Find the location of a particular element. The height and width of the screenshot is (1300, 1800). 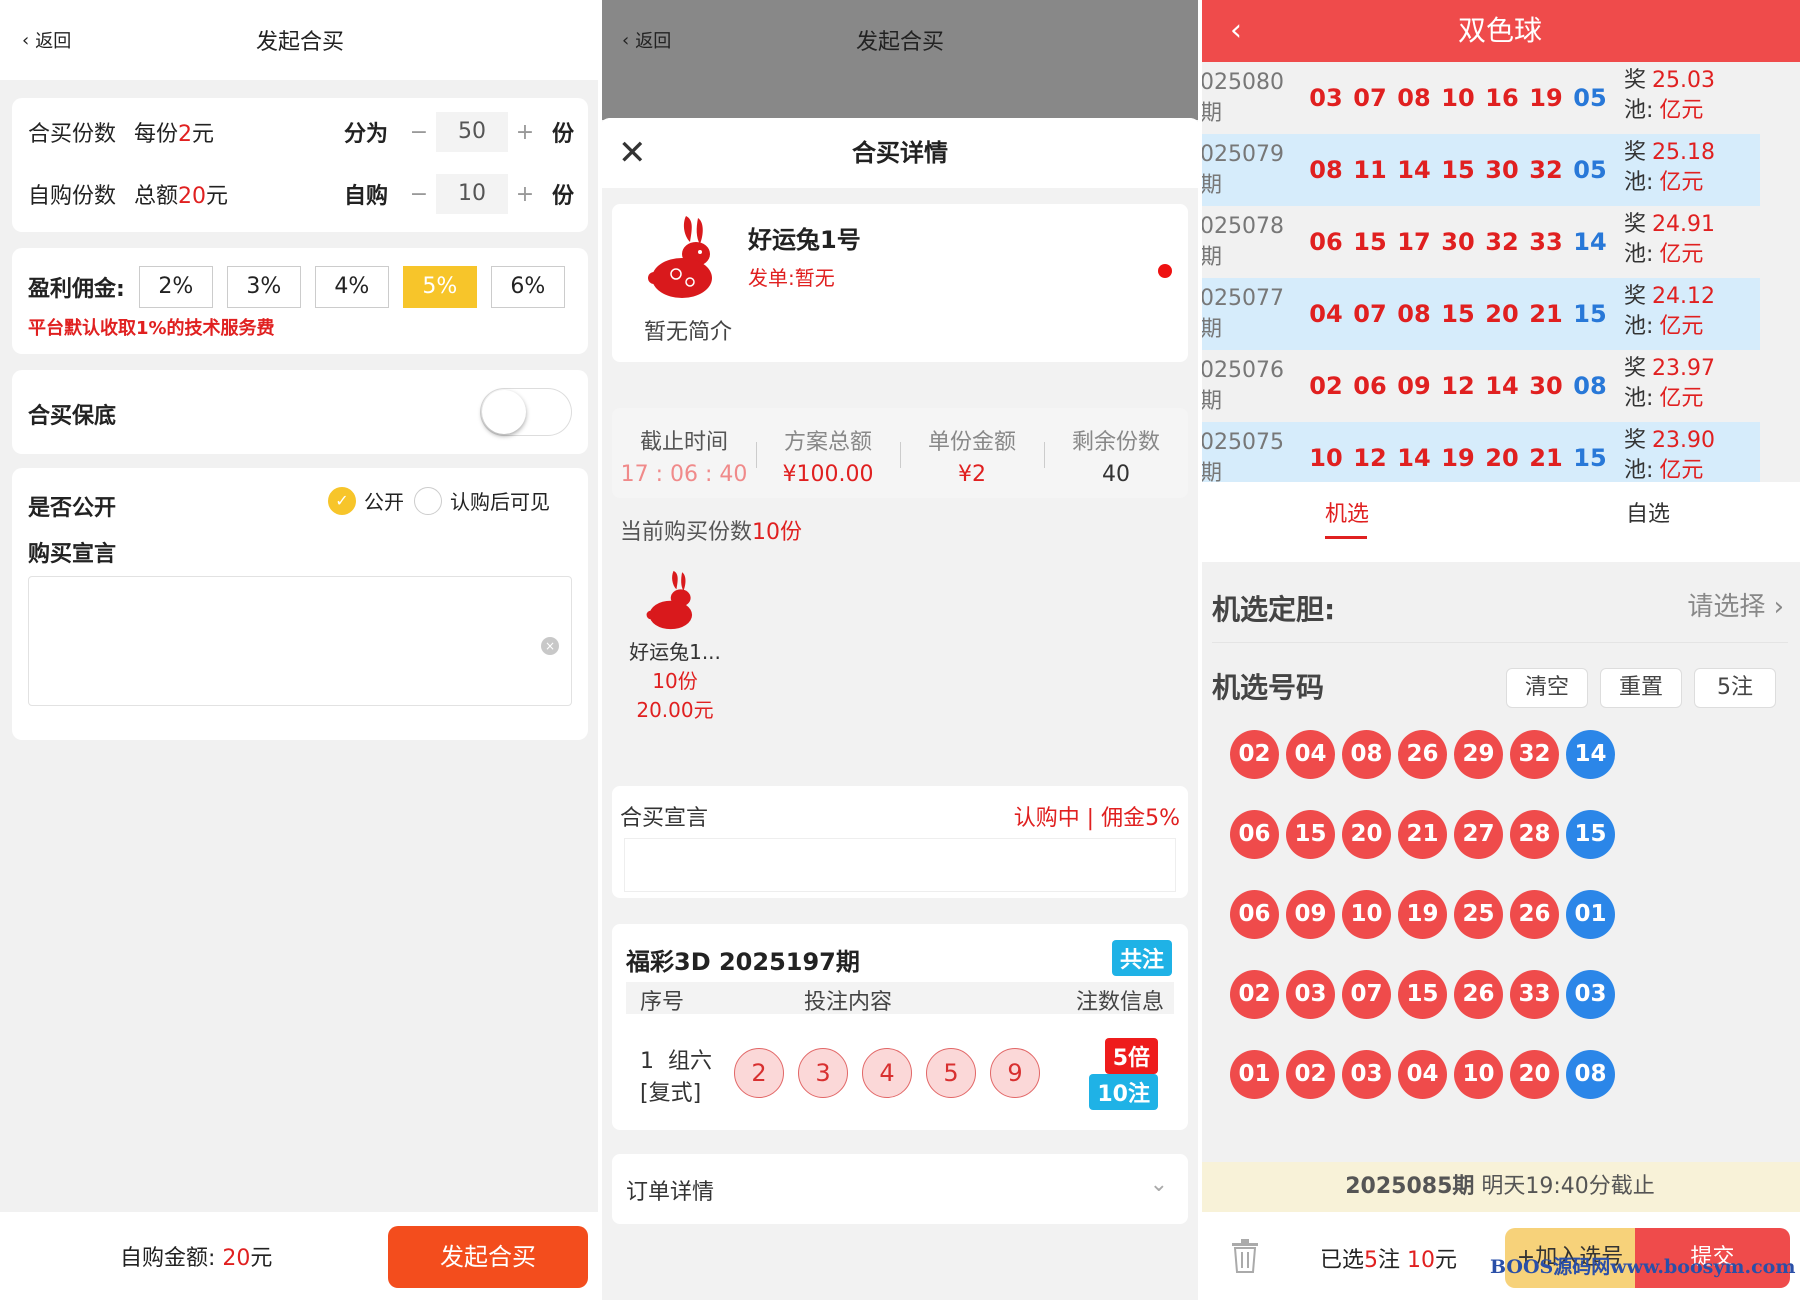

stat-label: 截止时间 is located at coordinates (683, 442).